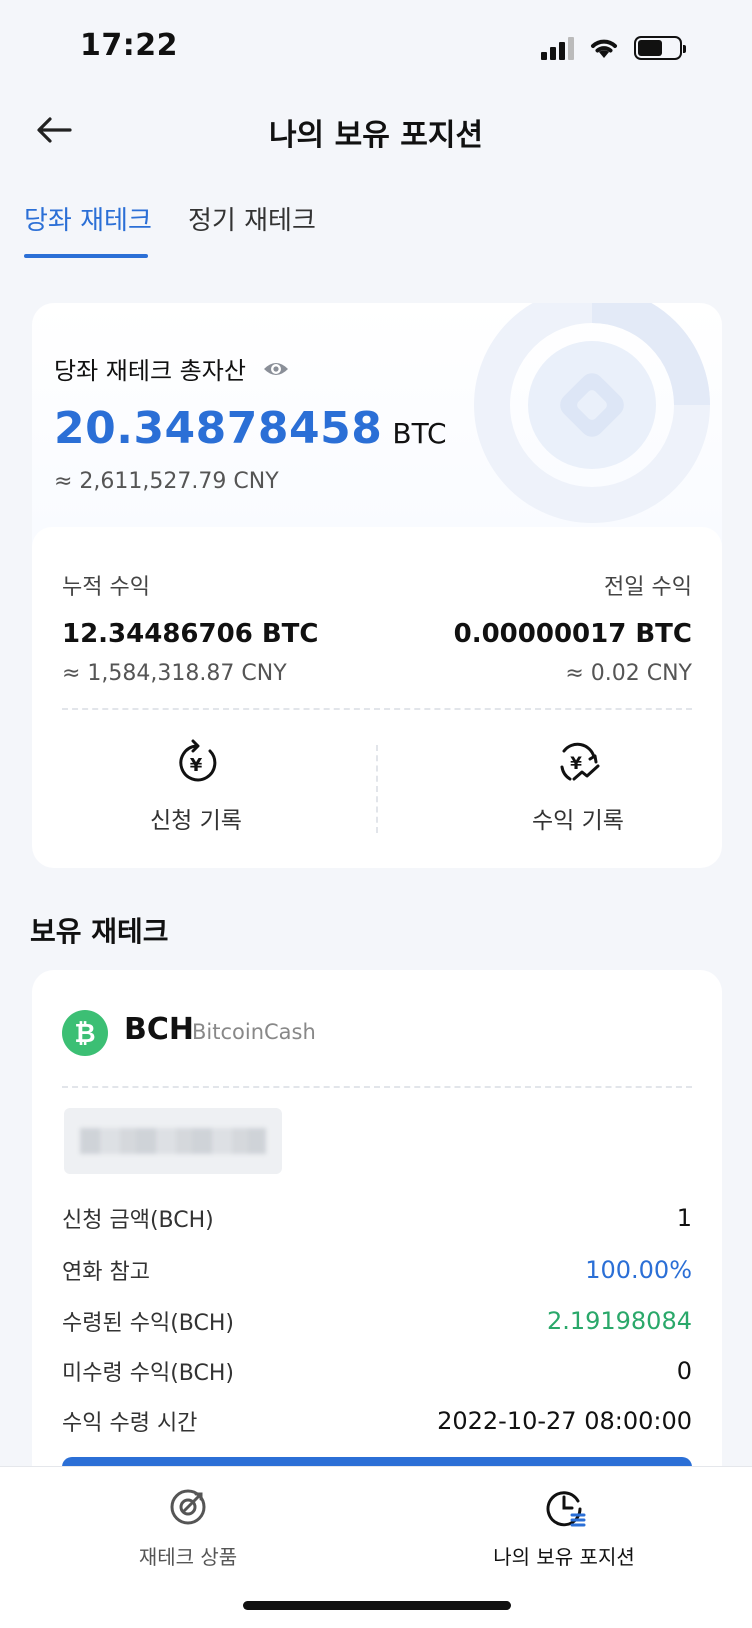 This screenshot has height=1628, width=752. What do you see at coordinates (85, 1033) in the screenshot?
I see `bitcoin-cash-icon: ₿` at bounding box center [85, 1033].